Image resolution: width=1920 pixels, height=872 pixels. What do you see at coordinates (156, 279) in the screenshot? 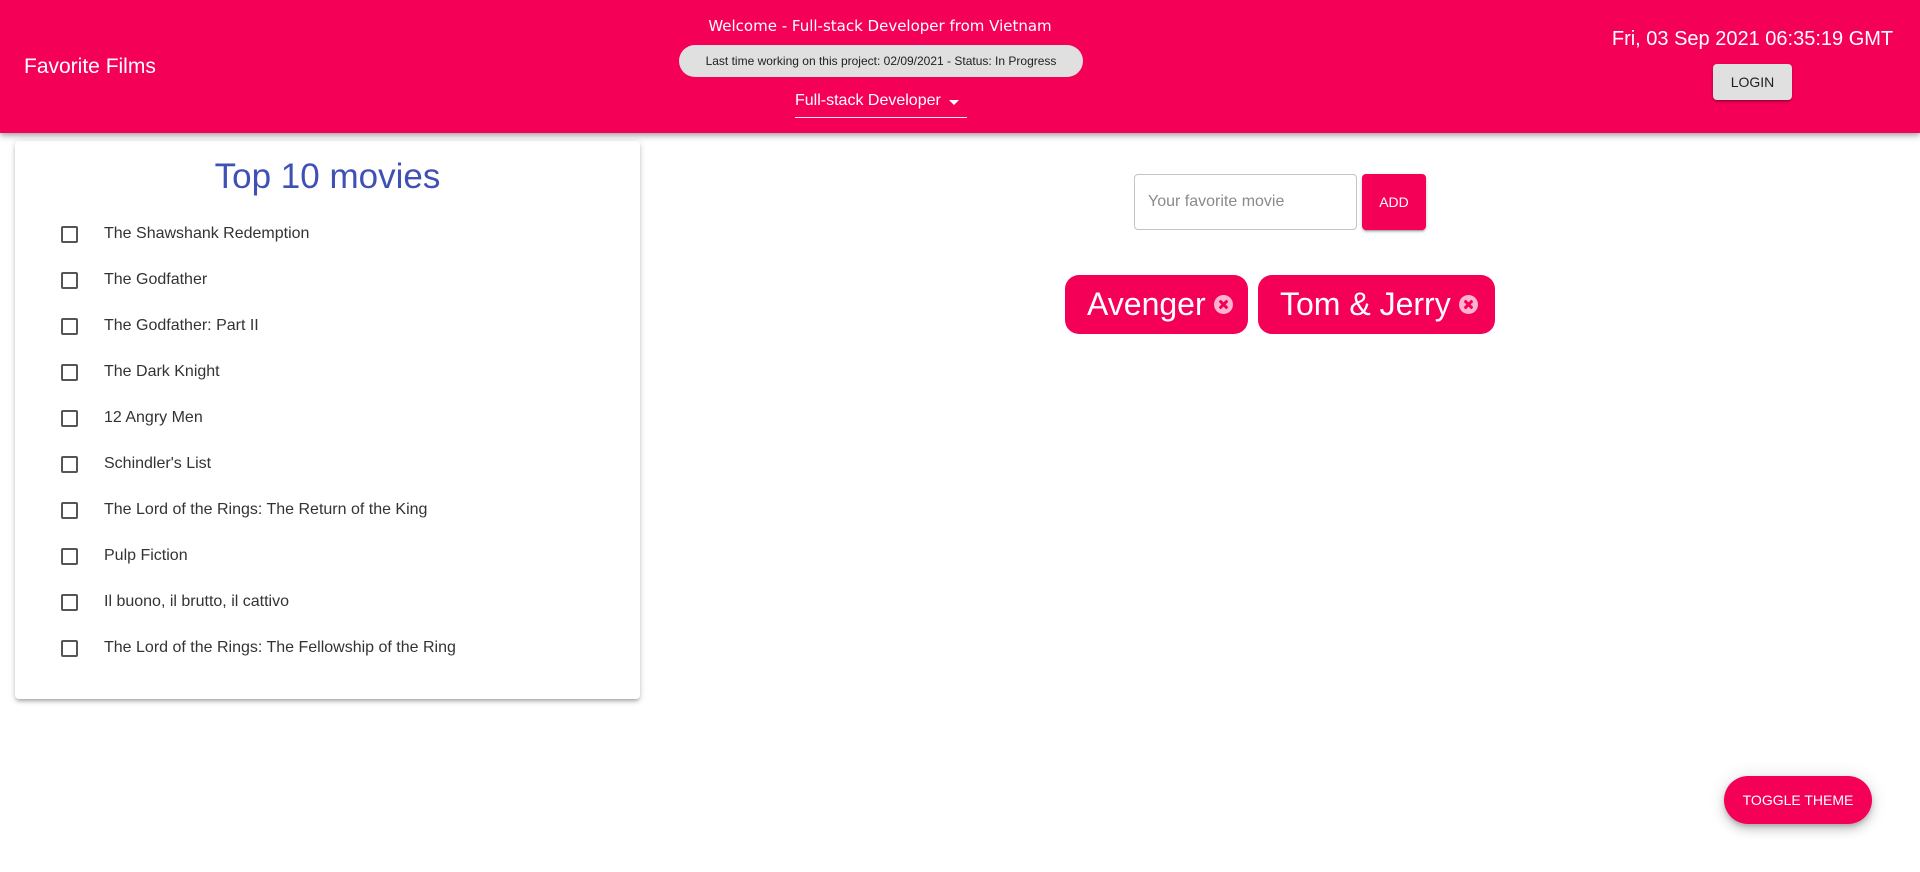
I see `movie-label: The Godfather` at bounding box center [156, 279].